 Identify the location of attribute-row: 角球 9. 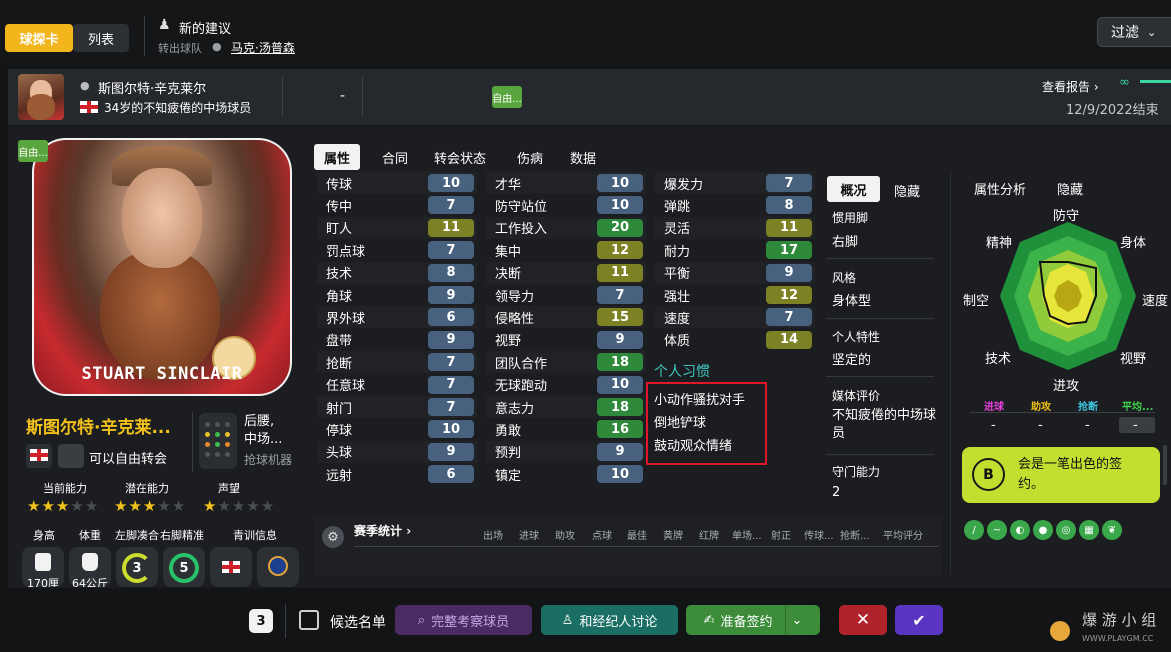
(397, 295).